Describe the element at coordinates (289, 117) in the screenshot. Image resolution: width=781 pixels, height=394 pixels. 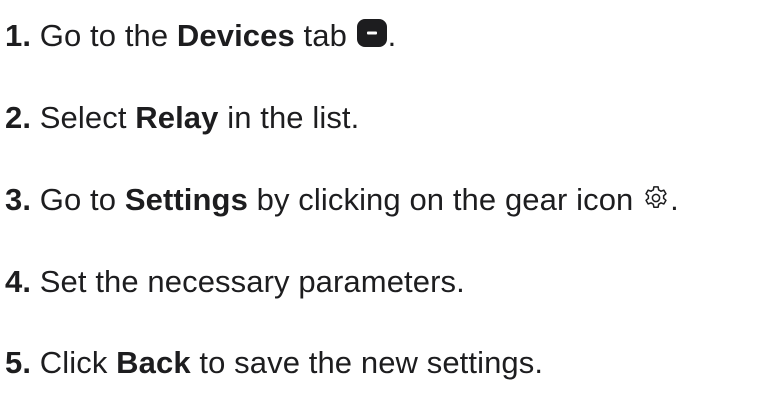
I see `step-text: in the list.` at that location.